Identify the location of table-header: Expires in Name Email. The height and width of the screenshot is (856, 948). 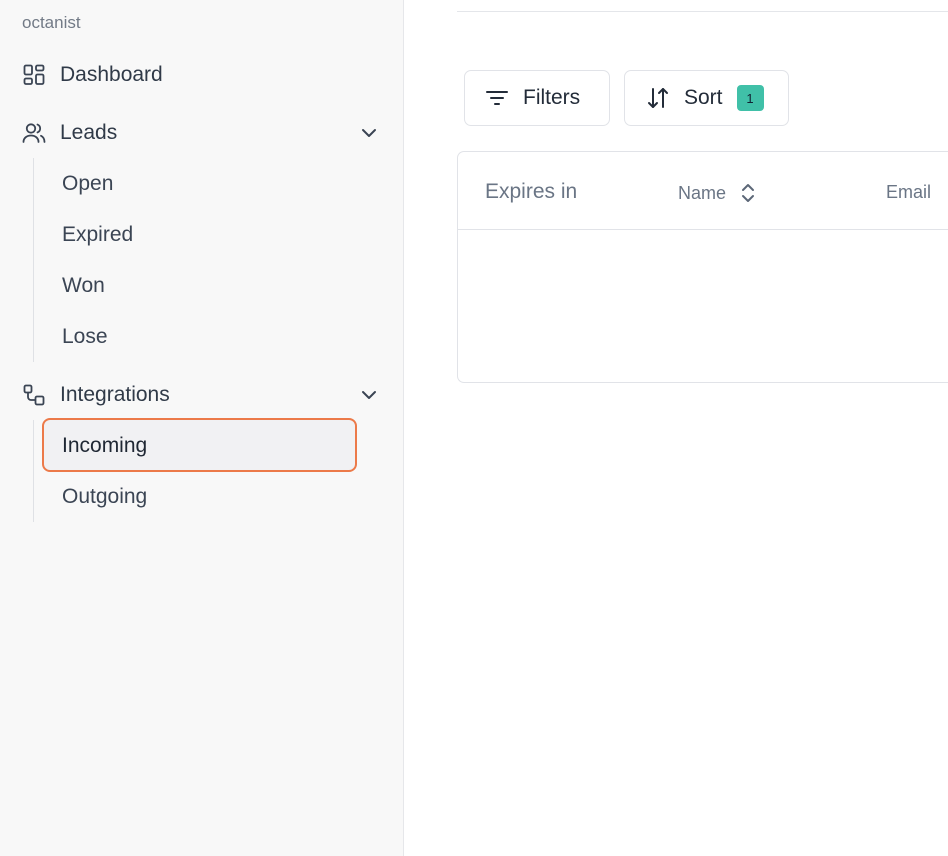
(703, 191).